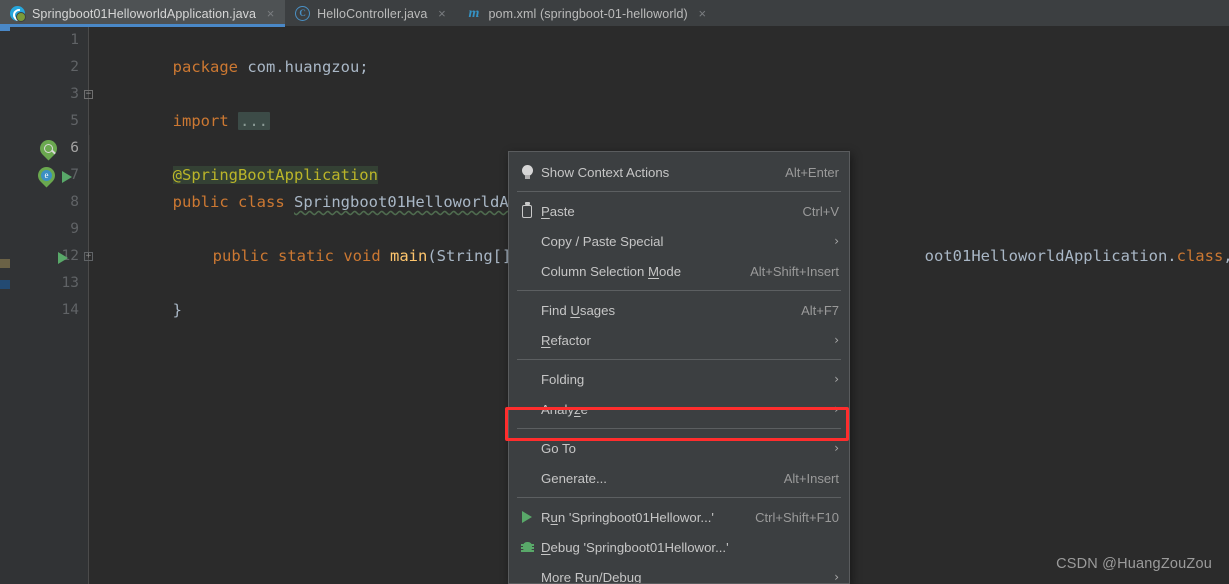 This screenshot has height=584, width=1229. What do you see at coordinates (797, 517) in the screenshot?
I see `menu-item-shortcut: Ctrl+Shift+F10` at bounding box center [797, 517].